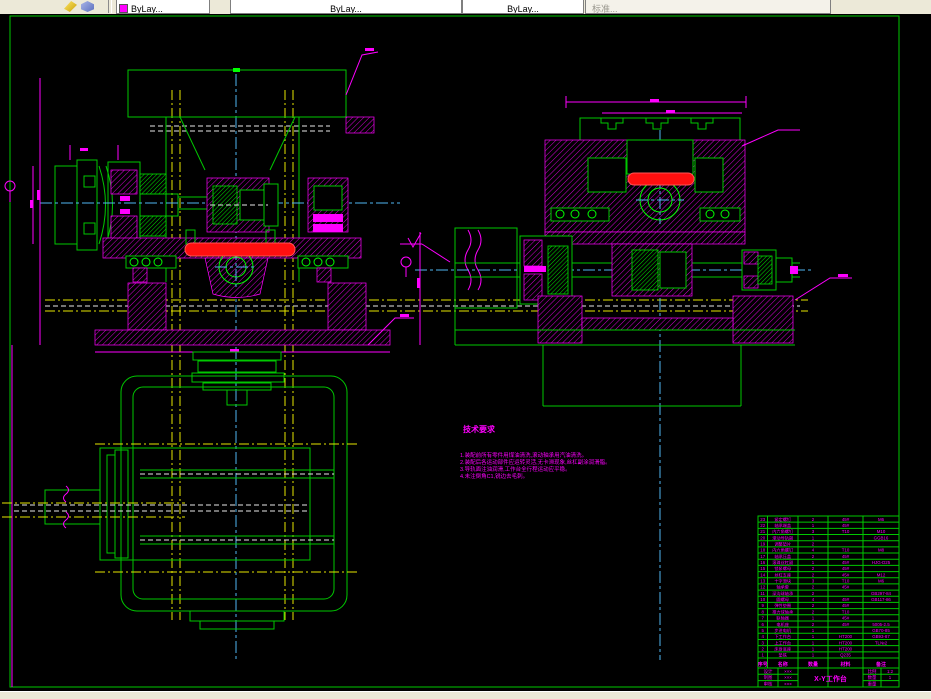  What do you see at coordinates (782, 624) in the screenshot?
I see `title-block-text: 电机座` at bounding box center [782, 624].